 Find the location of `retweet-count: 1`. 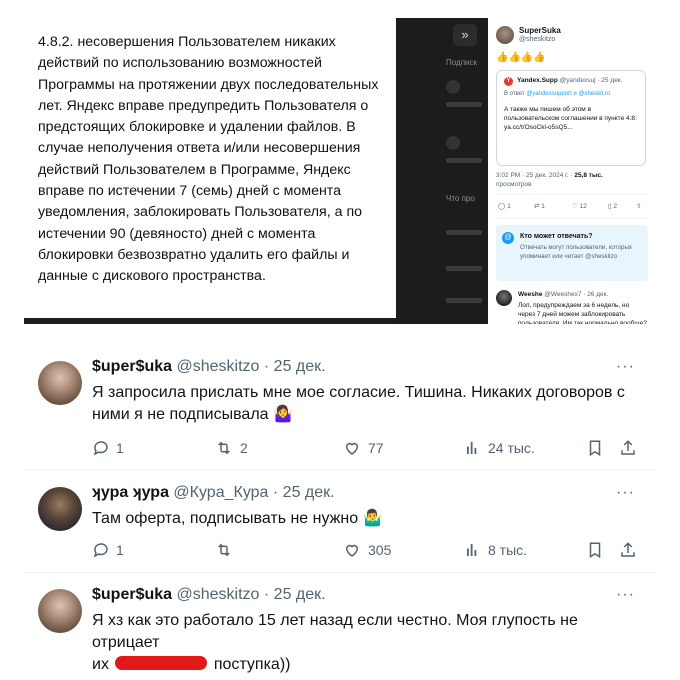

retweet-count: 1 is located at coordinates (543, 206).